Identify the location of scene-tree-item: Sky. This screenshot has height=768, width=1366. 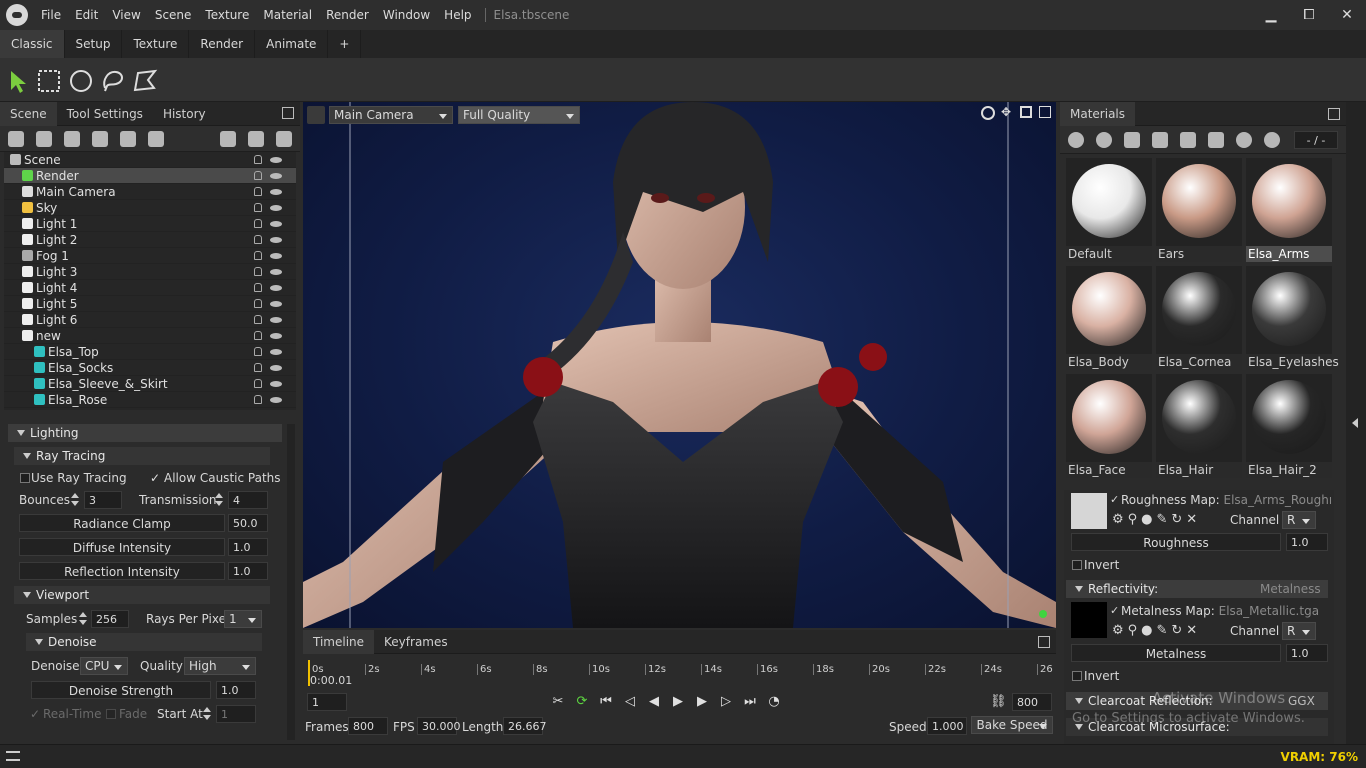
(150, 208).